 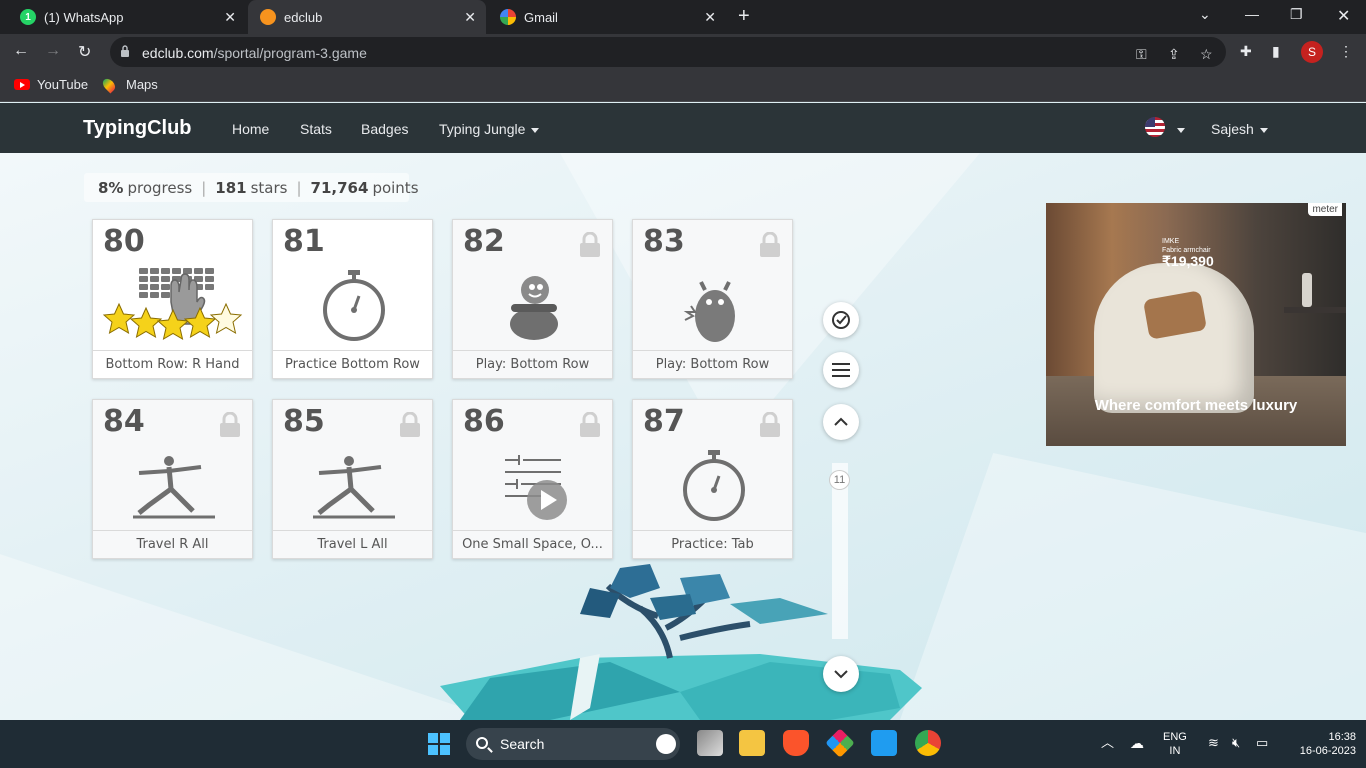 I want to click on side-panel-icon: ▮, so click(x=1276, y=51).